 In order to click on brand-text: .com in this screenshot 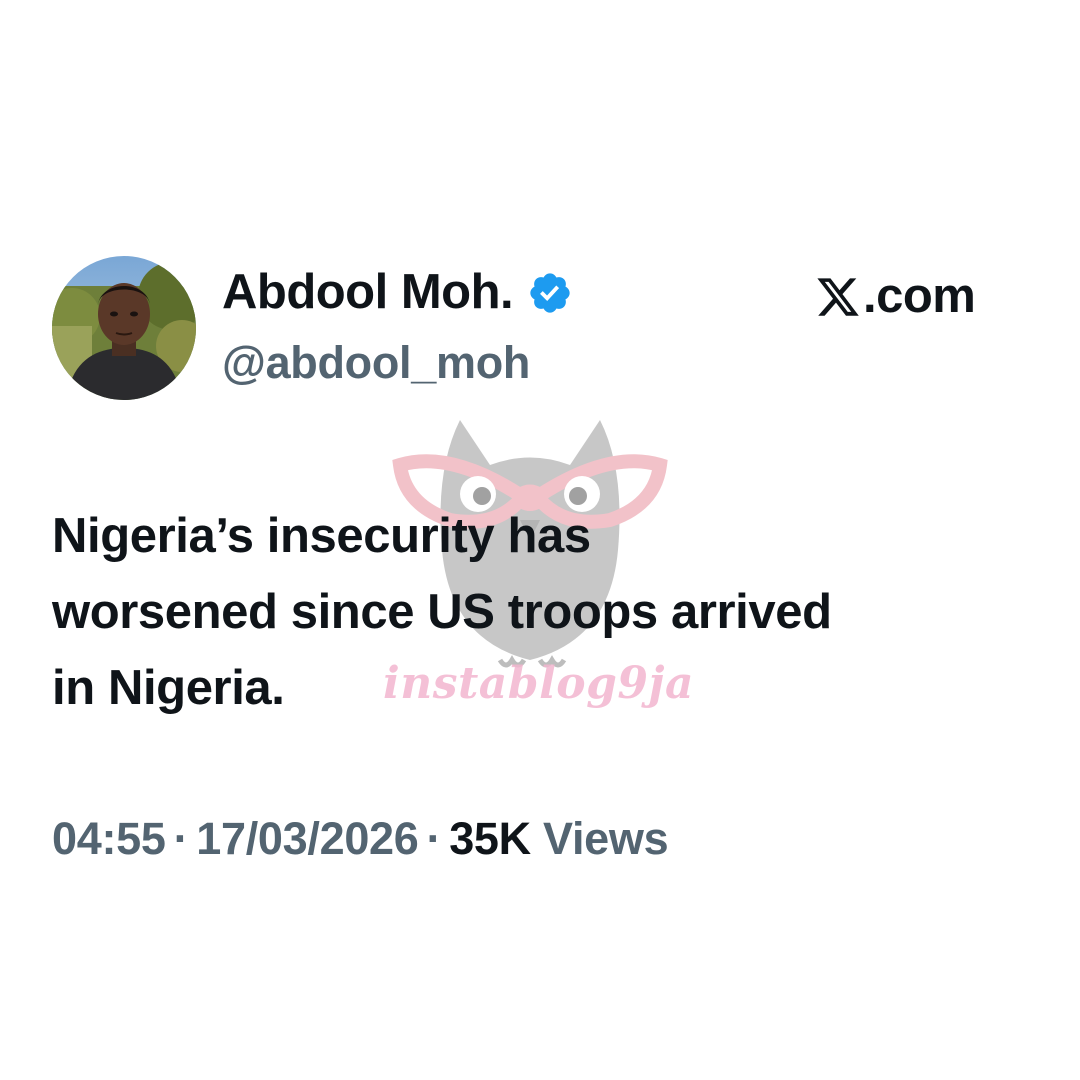, I will do `click(919, 296)`.